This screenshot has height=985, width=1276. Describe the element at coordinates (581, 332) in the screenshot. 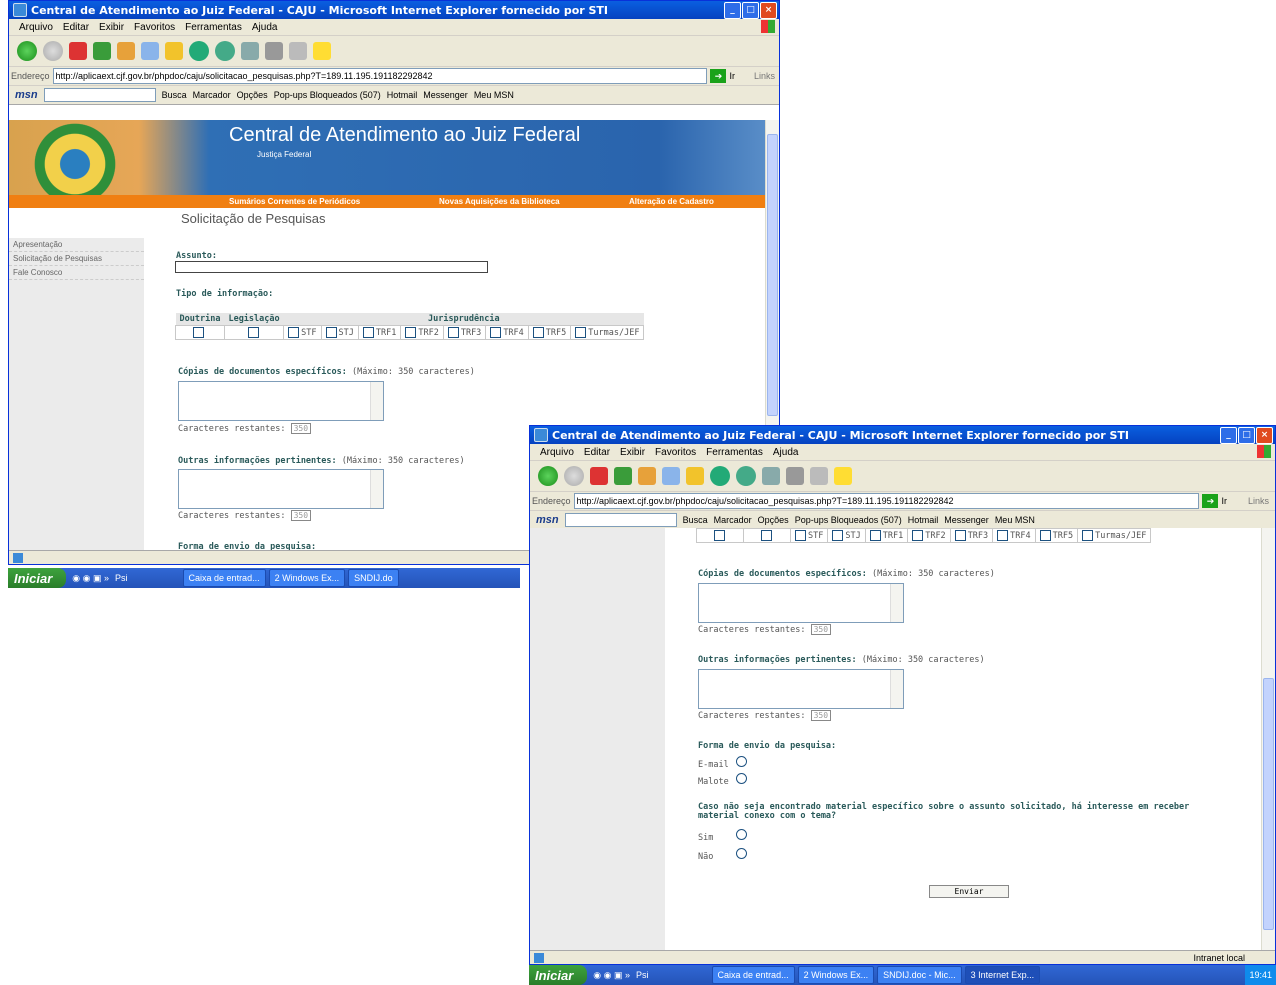

I see `turmas-jef-checkbox` at that location.